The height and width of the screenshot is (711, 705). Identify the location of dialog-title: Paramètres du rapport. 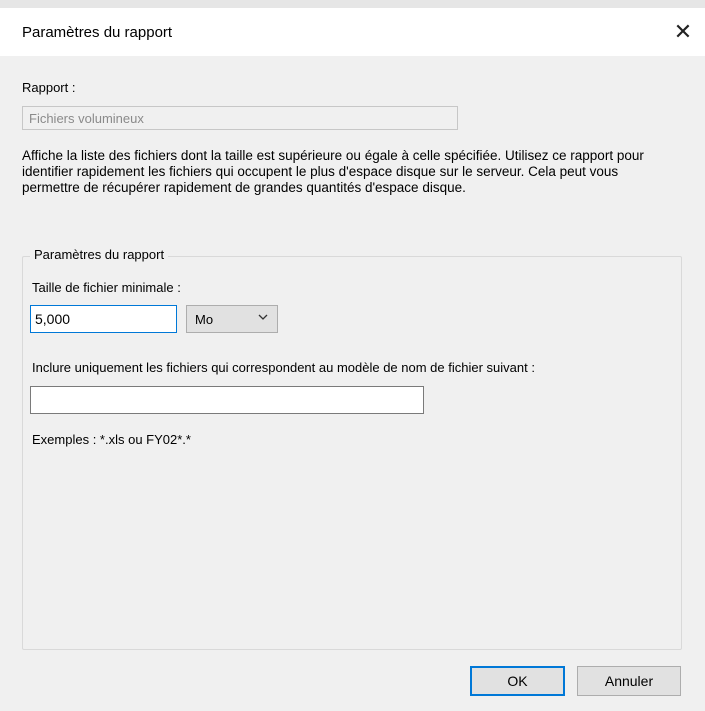
(97, 32).